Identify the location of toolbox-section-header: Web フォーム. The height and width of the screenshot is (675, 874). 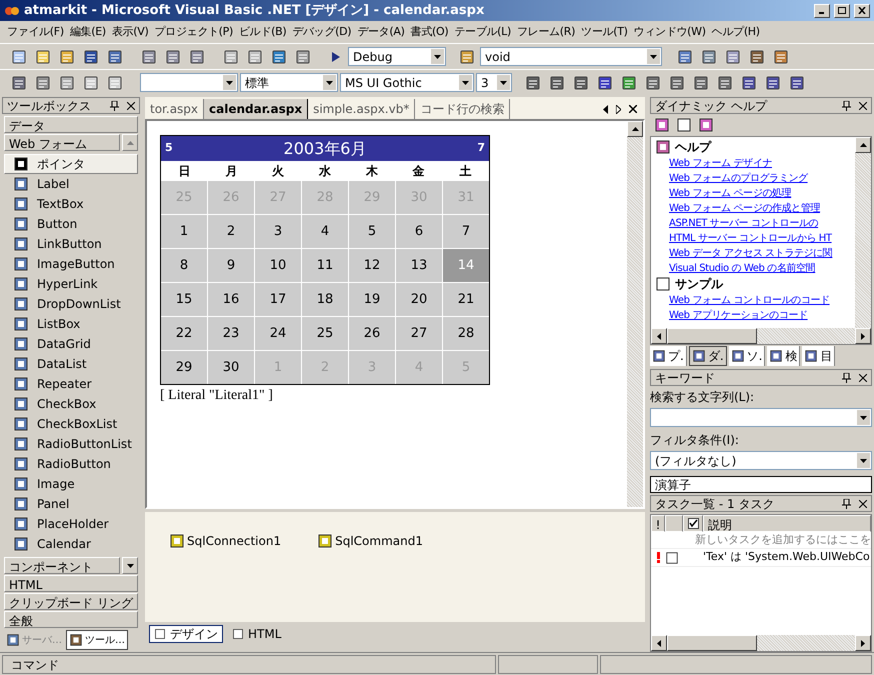
(62, 142).